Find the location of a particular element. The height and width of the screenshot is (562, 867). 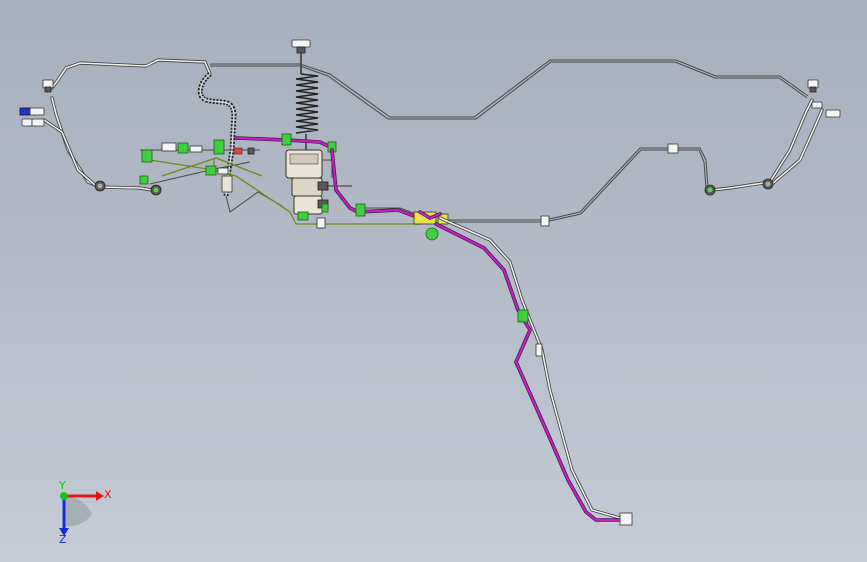

z-axis-label: Z is located at coordinates (63, 539).